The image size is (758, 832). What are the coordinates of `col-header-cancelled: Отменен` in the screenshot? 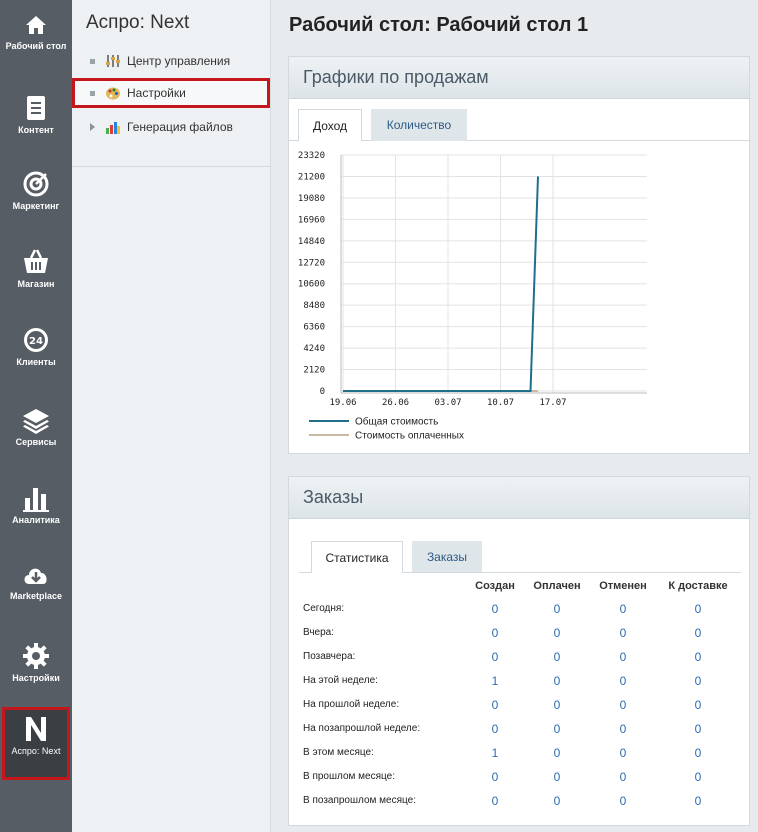 It's located at (623, 586).